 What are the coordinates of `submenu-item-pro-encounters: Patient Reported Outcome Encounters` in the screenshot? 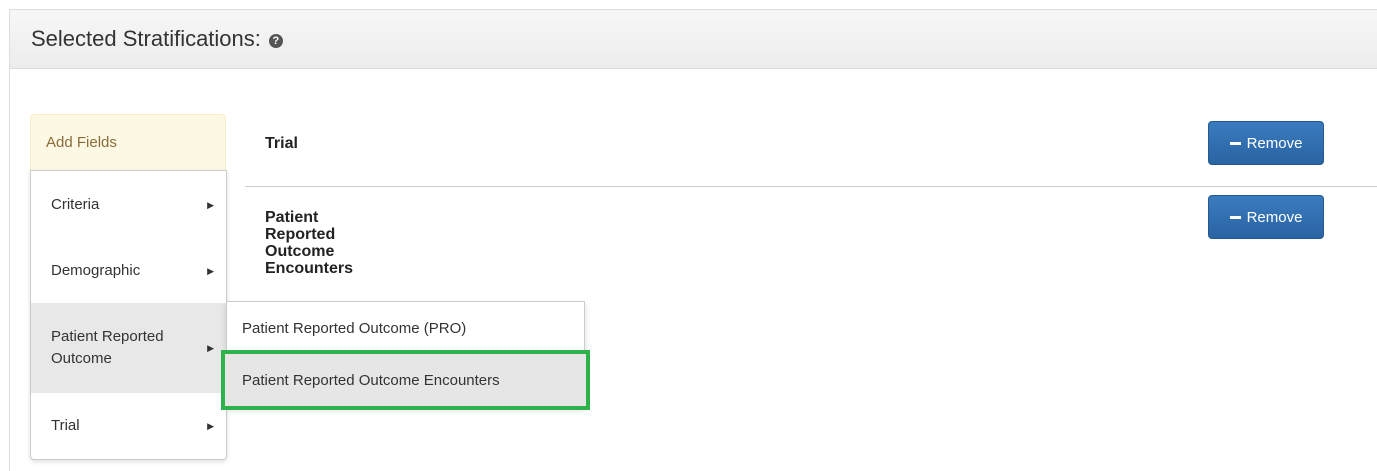 It's located at (405, 380).